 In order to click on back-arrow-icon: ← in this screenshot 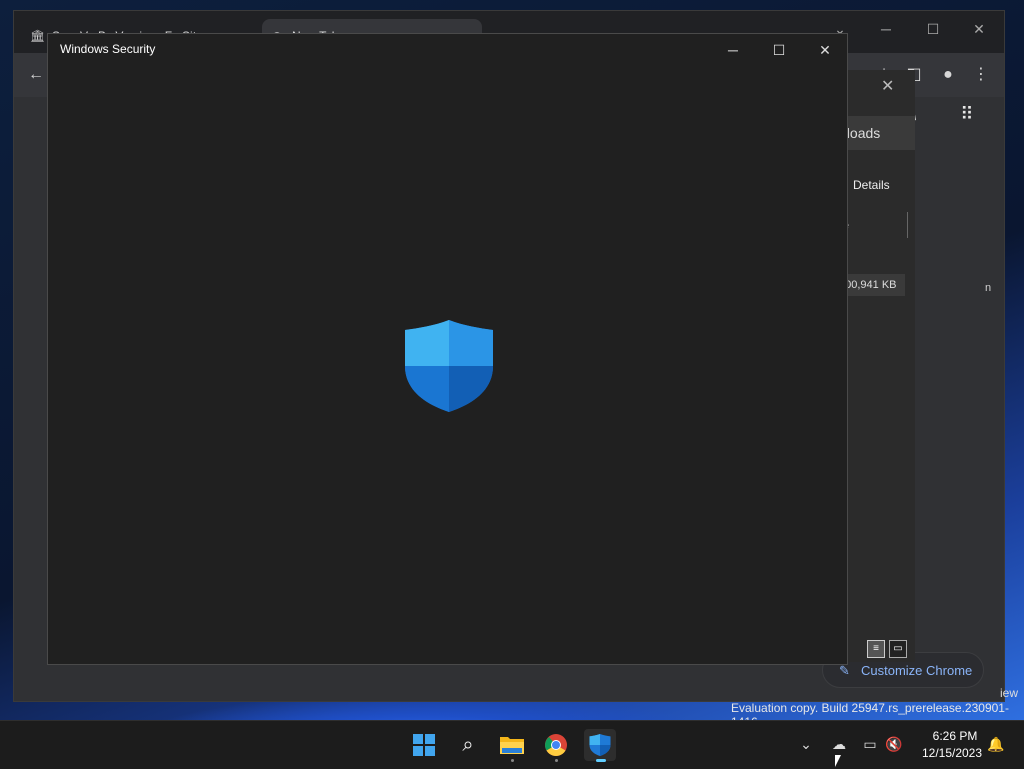, I will do `click(36, 75)`.